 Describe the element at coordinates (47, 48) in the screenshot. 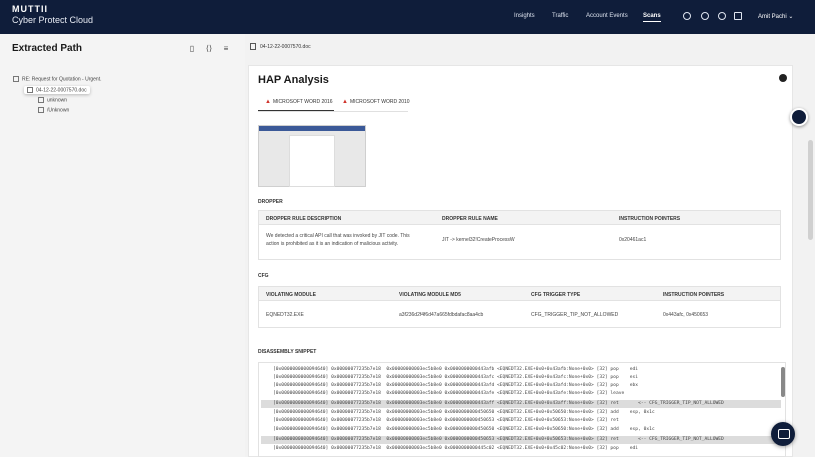

I see `panel-title: Extracted Path` at that location.